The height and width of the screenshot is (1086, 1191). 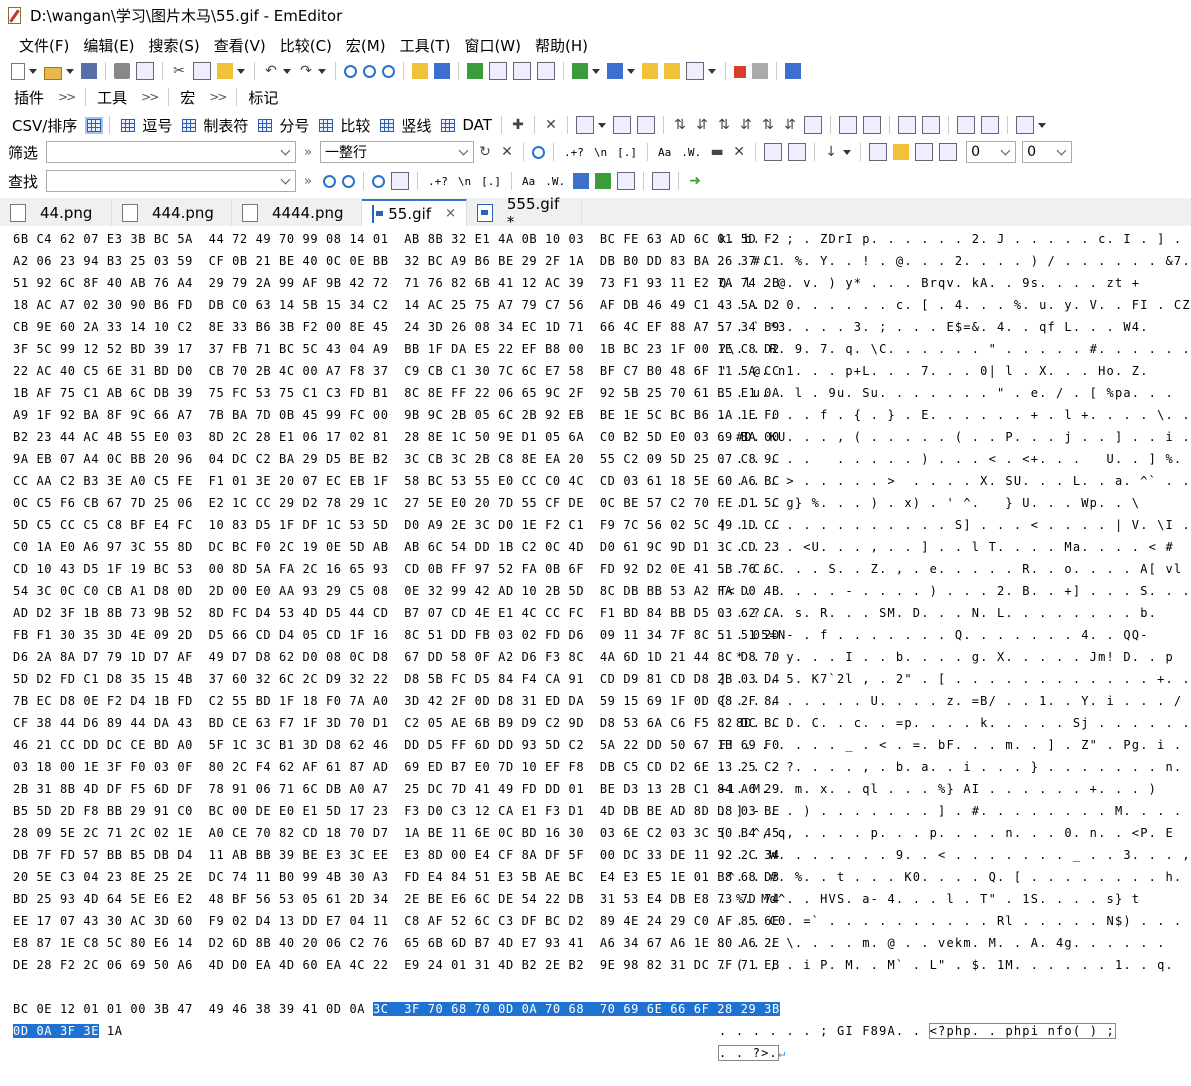 I want to click on menu-compare: 比较(C), so click(x=306, y=45).